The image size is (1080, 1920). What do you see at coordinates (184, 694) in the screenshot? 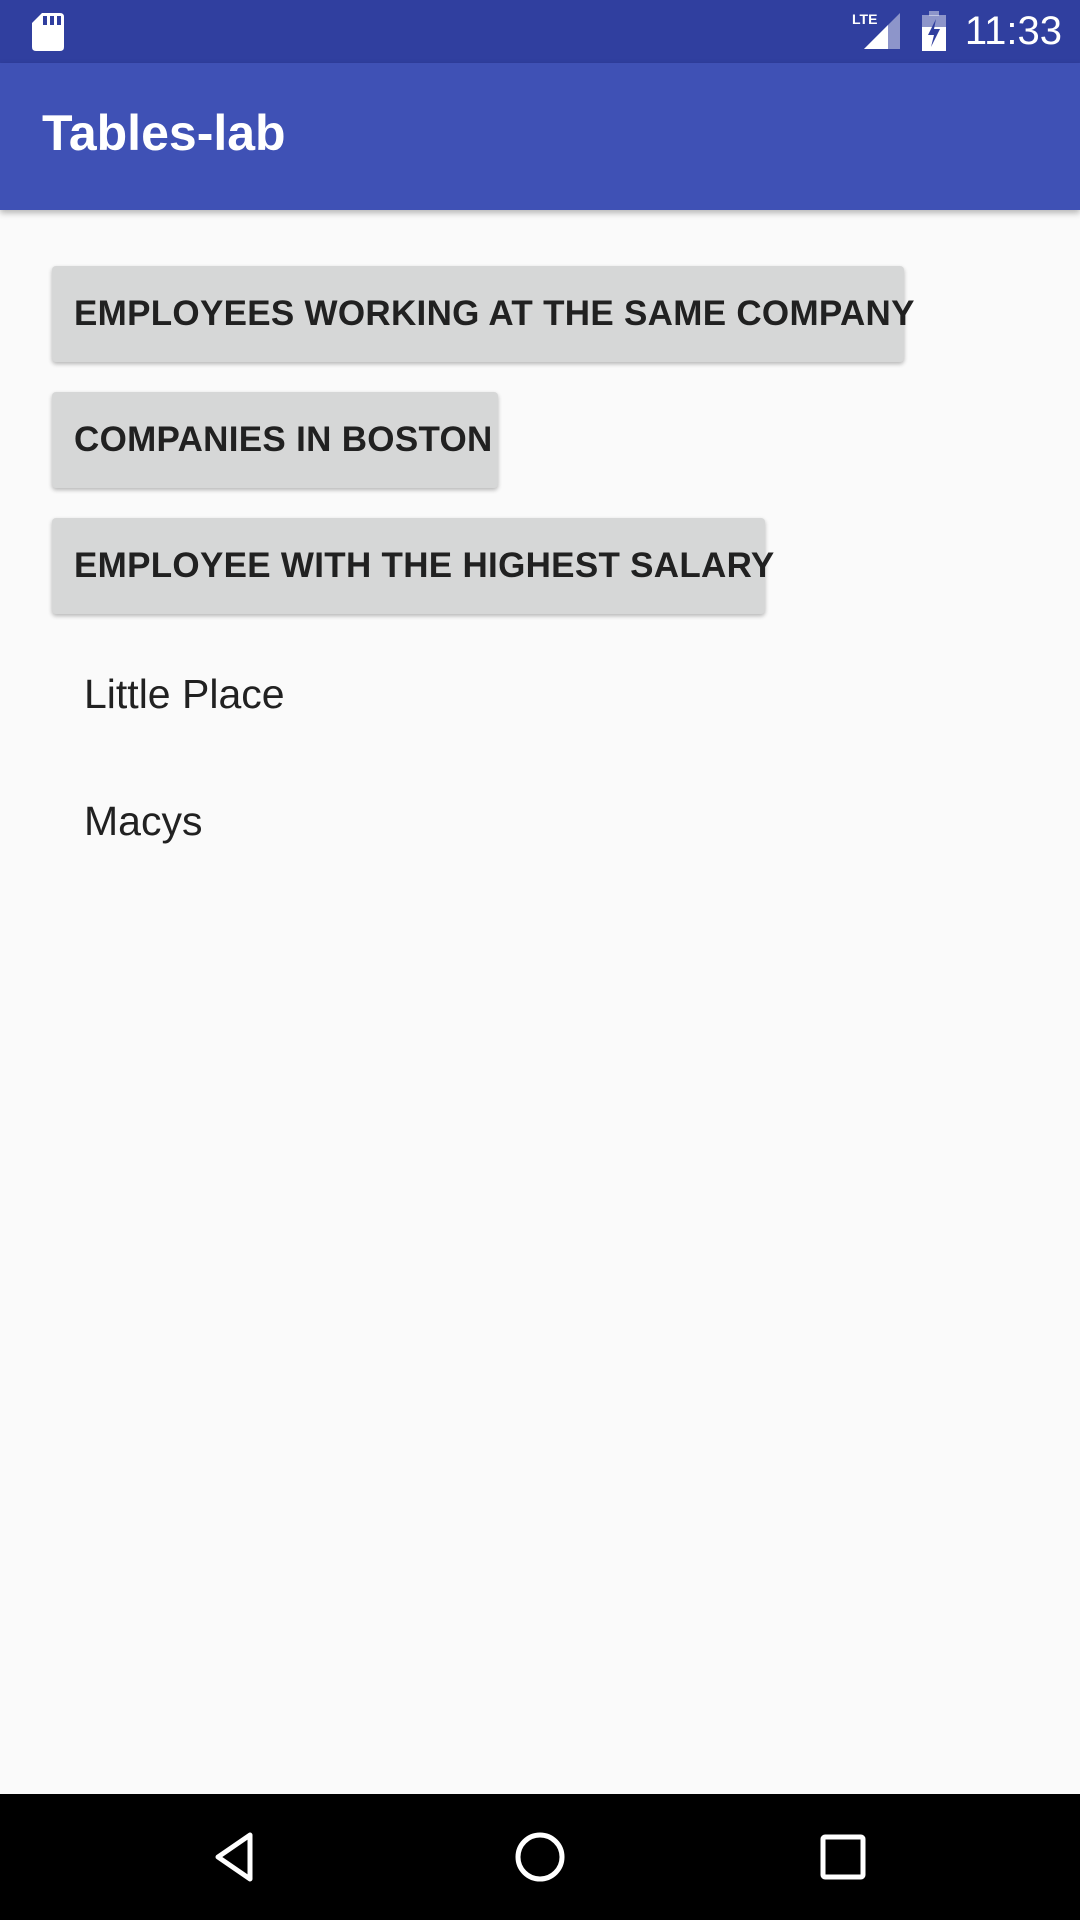
I see `result-item: Little Place` at bounding box center [184, 694].